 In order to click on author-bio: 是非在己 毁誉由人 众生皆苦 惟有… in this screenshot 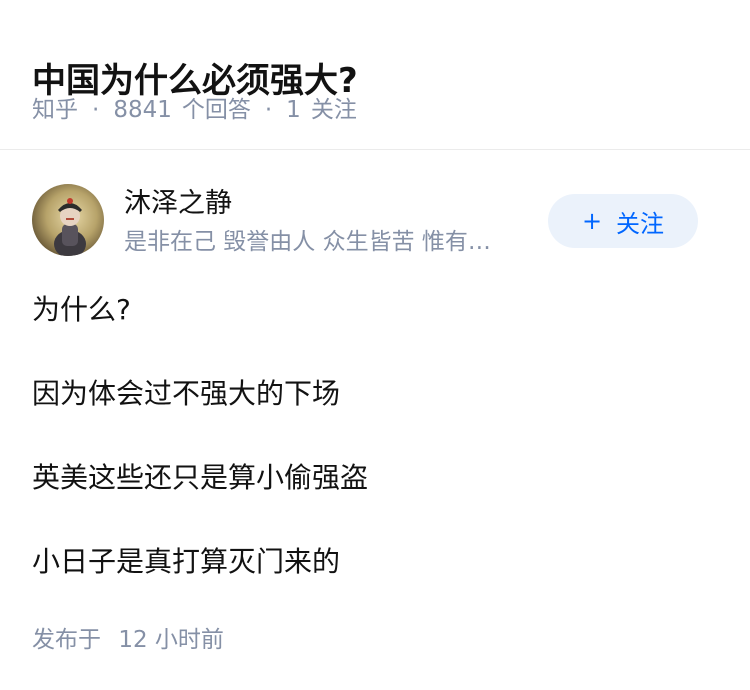, I will do `click(307, 242)`.